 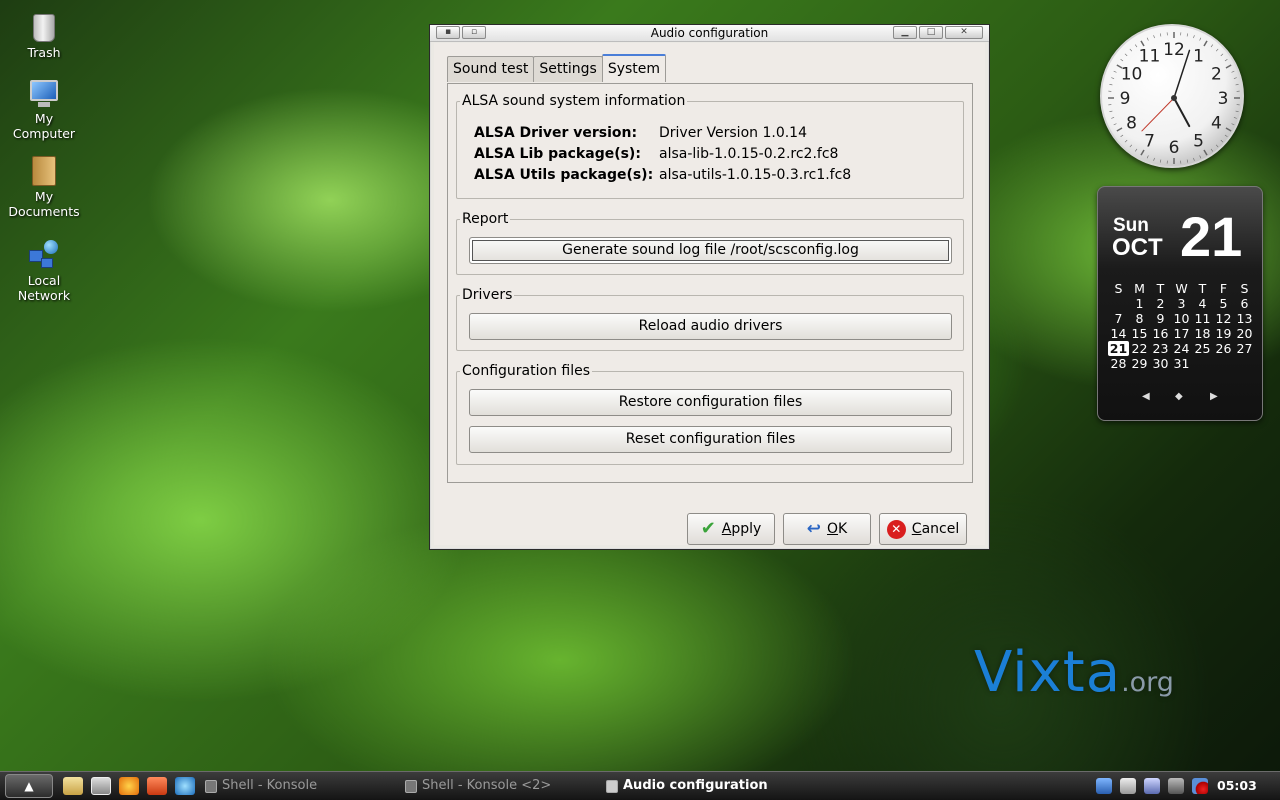 What do you see at coordinates (1158, 114) in the screenshot?
I see `clock-second-hand` at bounding box center [1158, 114].